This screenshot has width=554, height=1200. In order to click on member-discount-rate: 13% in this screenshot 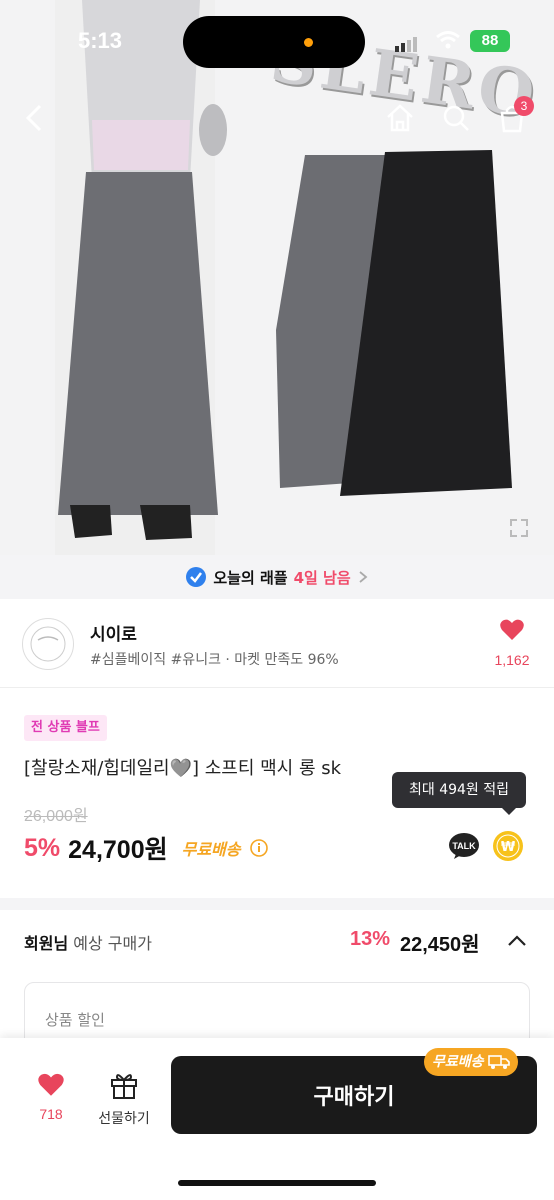, I will do `click(370, 939)`.